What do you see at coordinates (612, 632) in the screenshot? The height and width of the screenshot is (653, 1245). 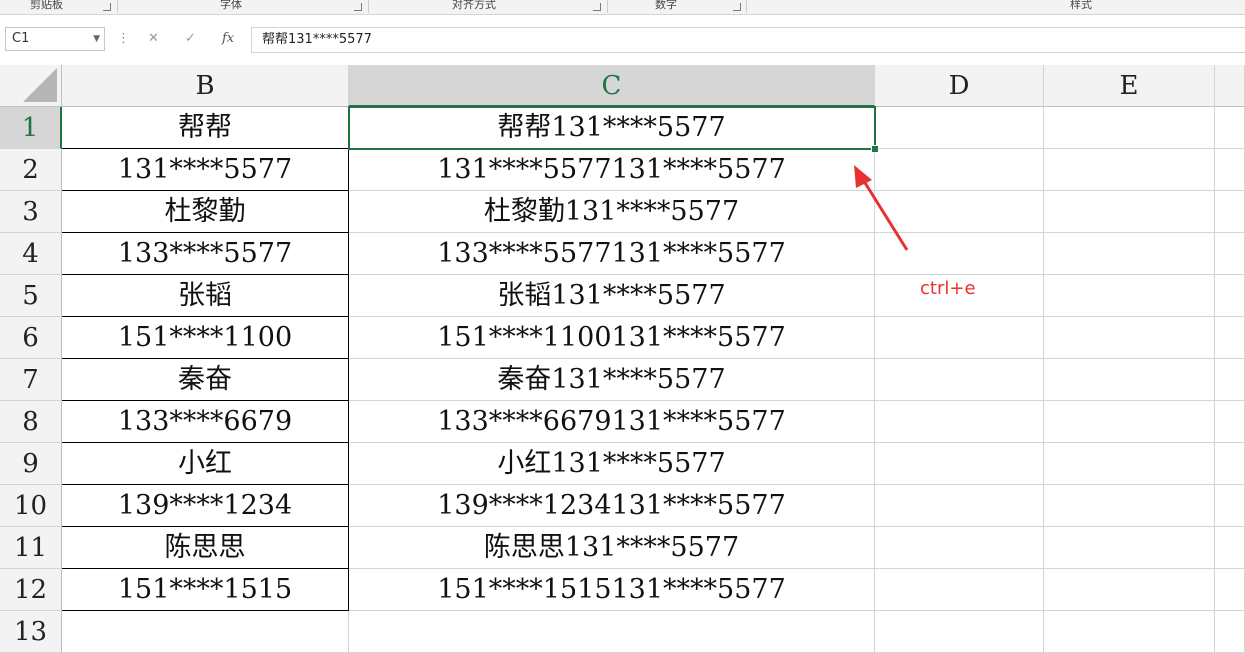 I see `cell-c` at bounding box center [612, 632].